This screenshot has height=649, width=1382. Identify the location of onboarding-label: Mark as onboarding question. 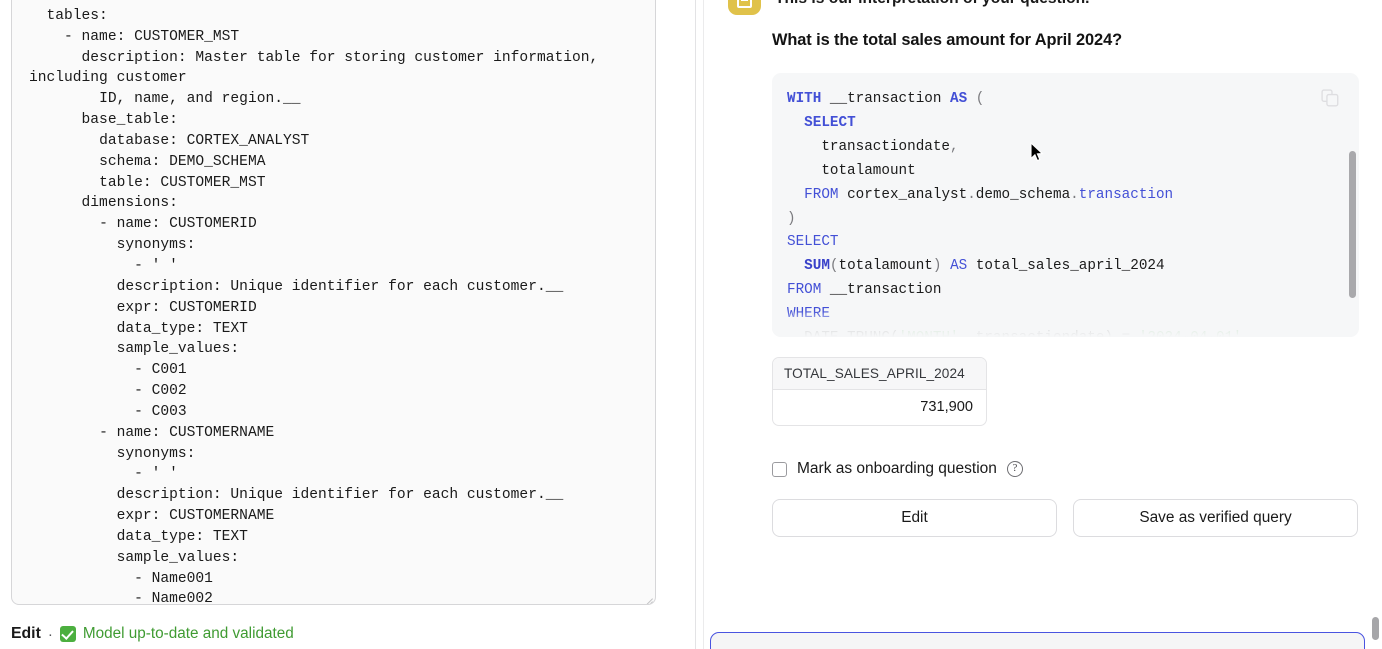
(897, 468).